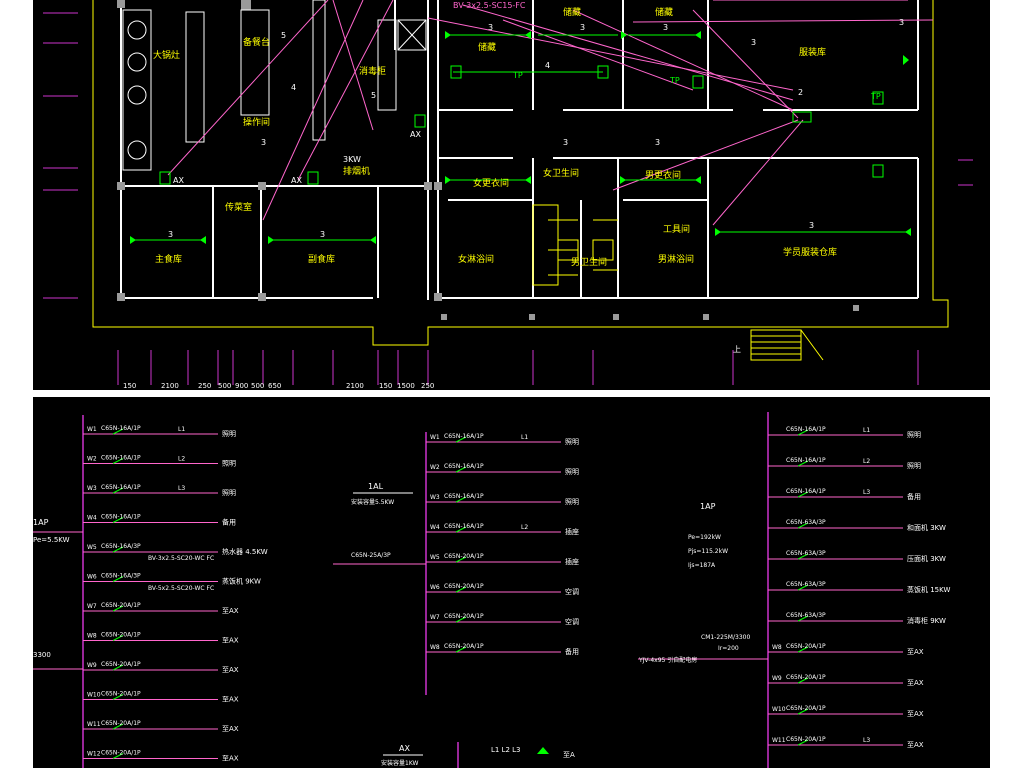  Describe the element at coordinates (356, 171) in the screenshot. I see `room-hood: 排烟机` at that location.